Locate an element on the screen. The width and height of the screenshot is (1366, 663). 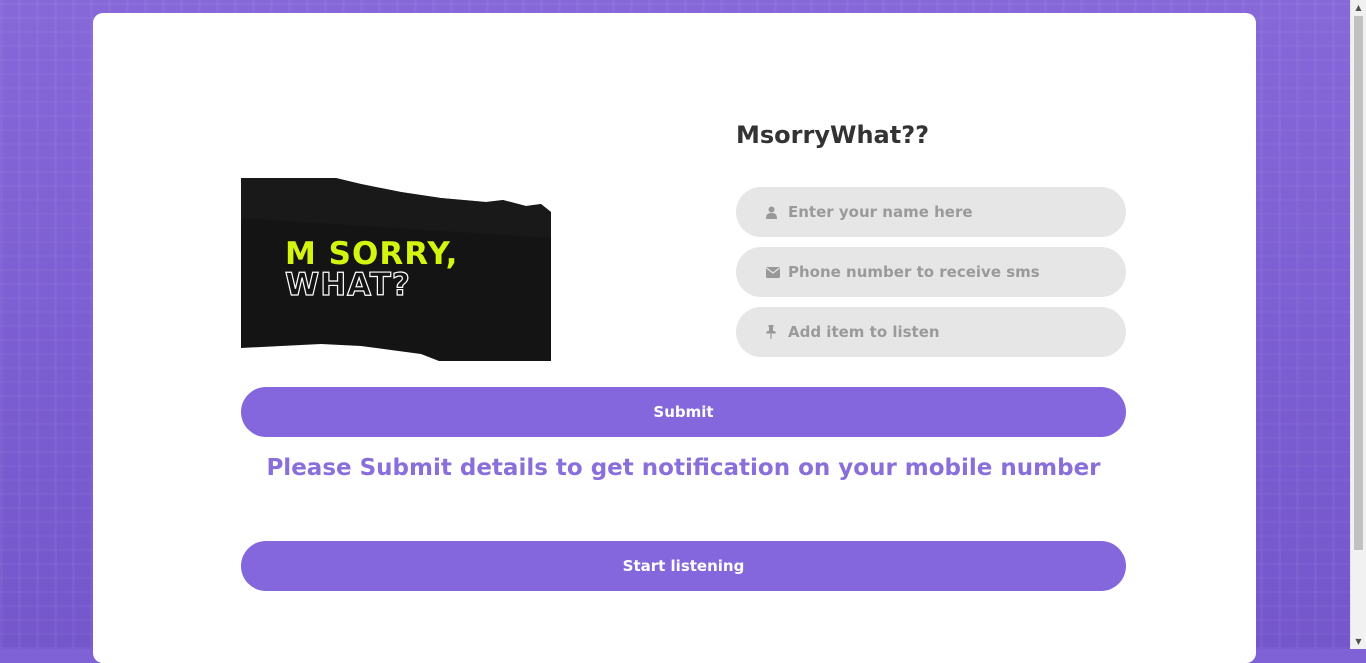
item-input is located at coordinates (948, 332).